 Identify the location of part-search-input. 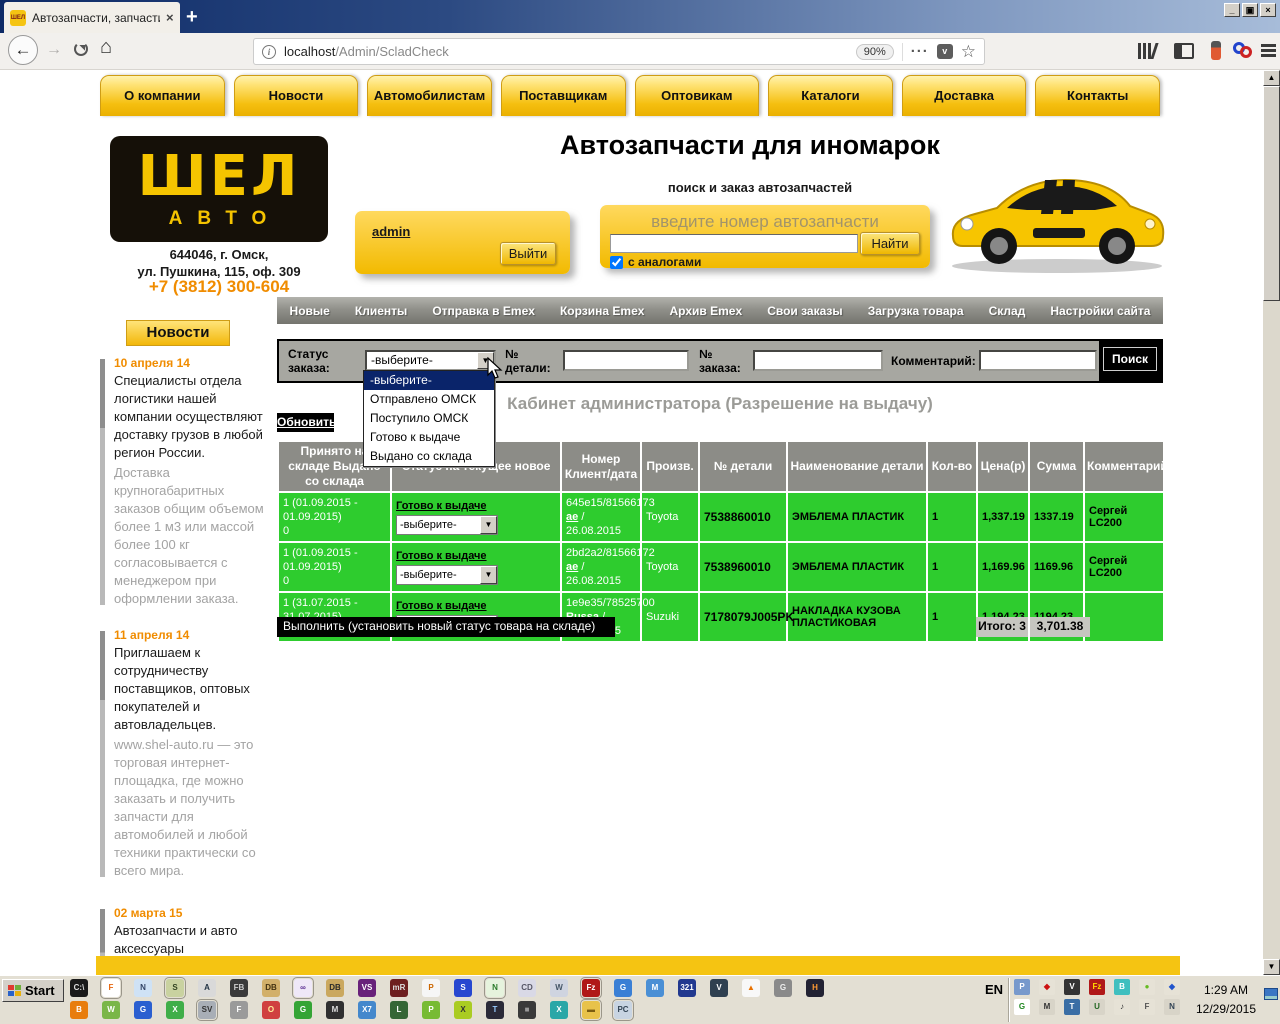
(734, 243).